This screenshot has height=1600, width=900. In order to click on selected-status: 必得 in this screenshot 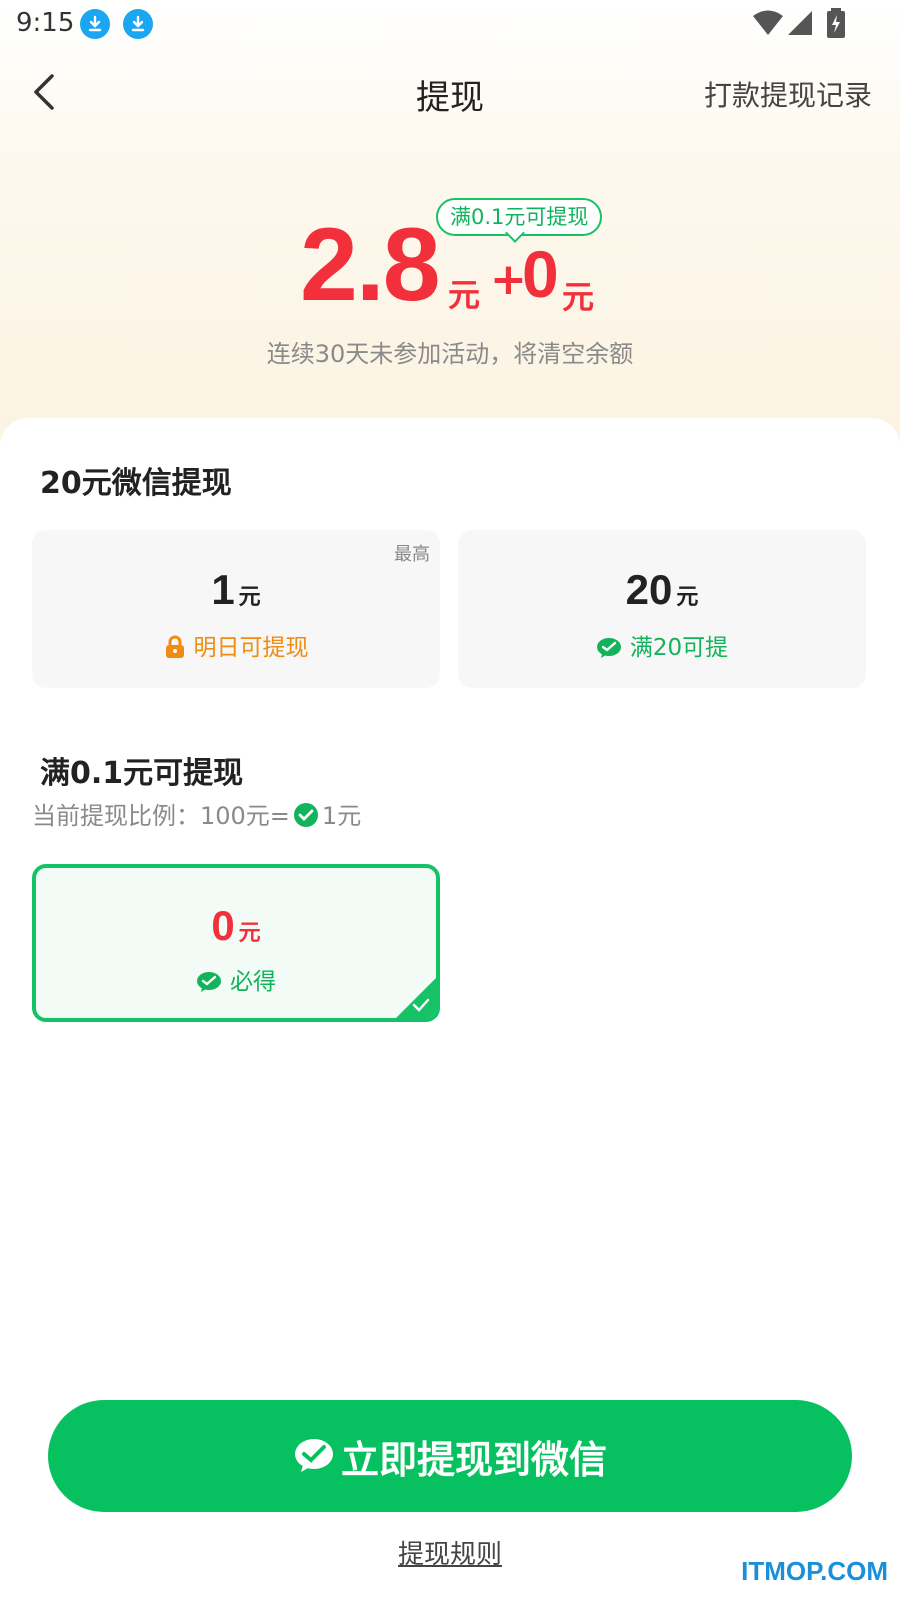, I will do `click(253, 982)`.